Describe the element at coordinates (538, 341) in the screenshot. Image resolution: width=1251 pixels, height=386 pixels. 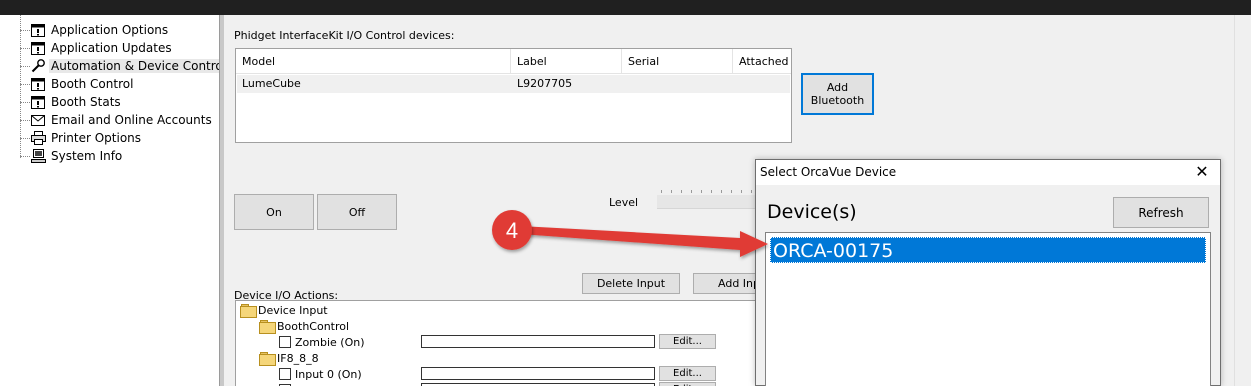
I see `zombie-action-field` at that location.